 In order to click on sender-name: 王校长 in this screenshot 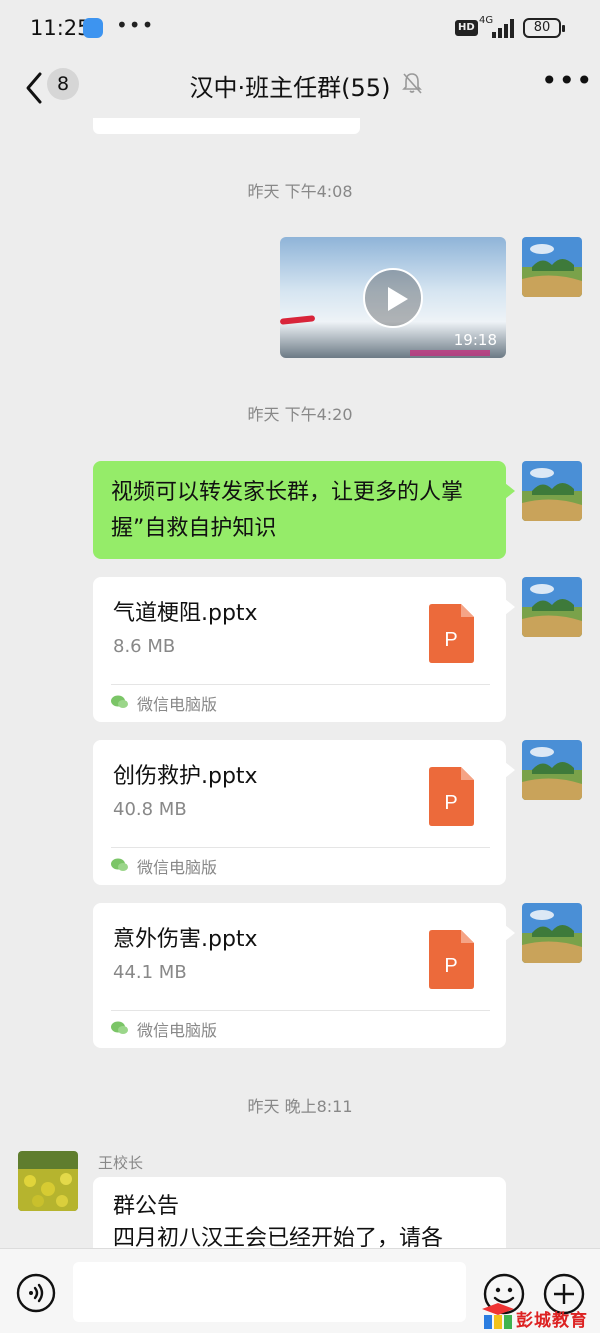, I will do `click(121, 1163)`.